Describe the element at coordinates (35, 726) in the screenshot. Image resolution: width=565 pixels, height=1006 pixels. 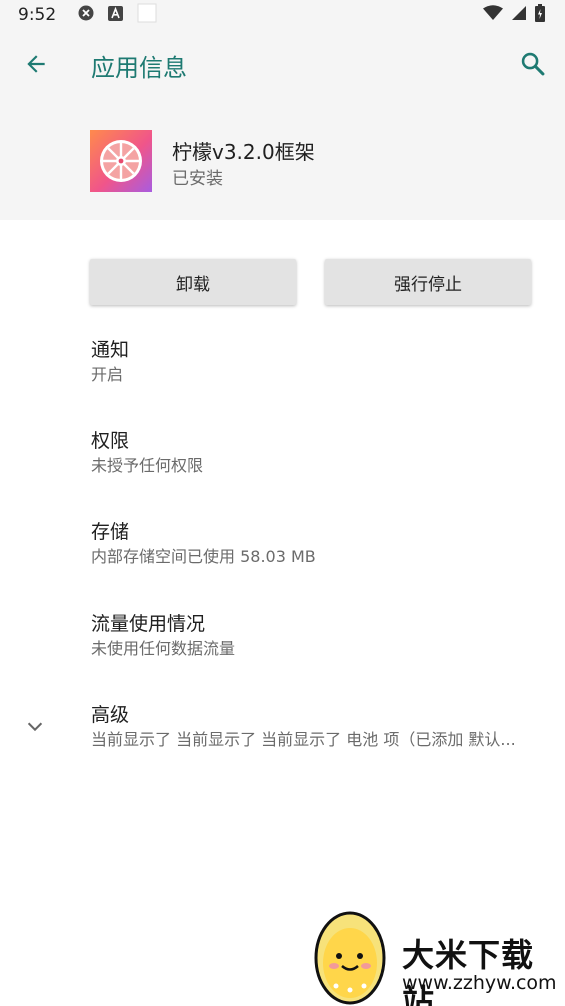
I see `chevron-down-icon` at that location.